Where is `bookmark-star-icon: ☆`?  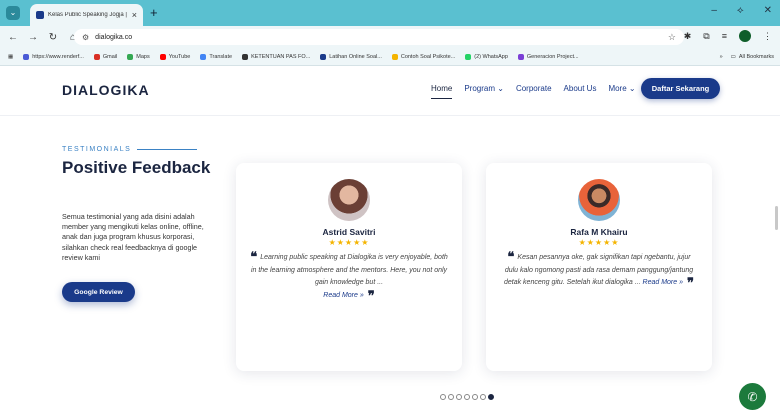 bookmark-star-icon: ☆ is located at coordinates (672, 37).